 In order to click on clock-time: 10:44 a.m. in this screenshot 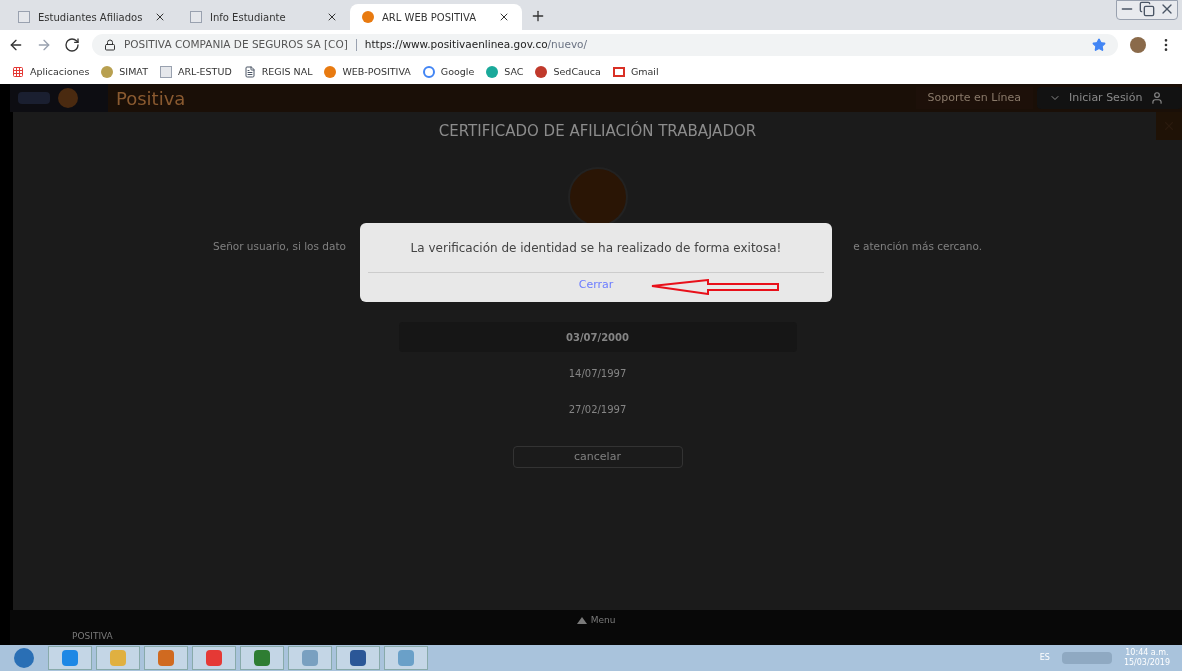, I will do `click(1147, 653)`.